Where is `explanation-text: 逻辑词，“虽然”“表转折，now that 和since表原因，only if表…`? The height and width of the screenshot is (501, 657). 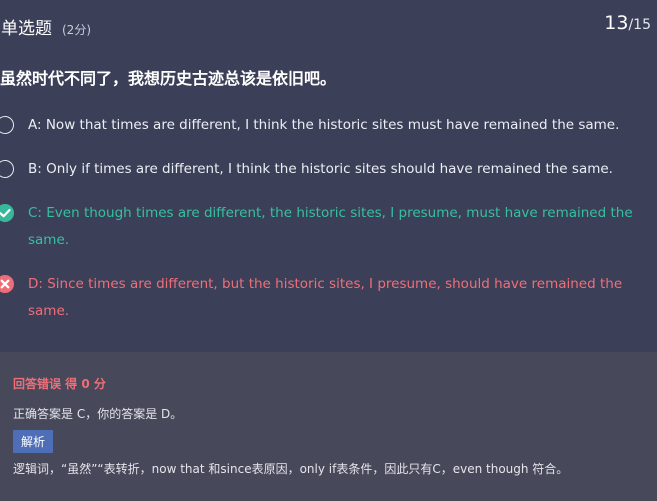
explanation-text: 逻辑词，“虽然”“表转折，now that 和since表原因，only if表… is located at coordinates (291, 469).